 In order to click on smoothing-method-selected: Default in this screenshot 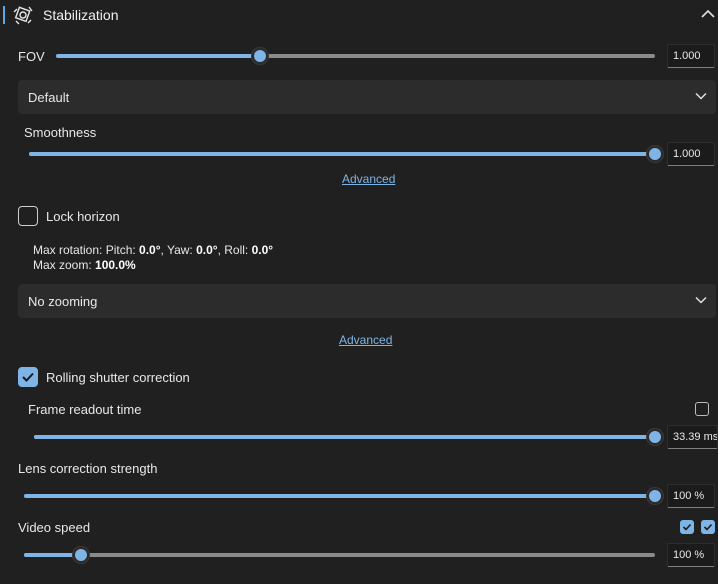, I will do `click(49, 97)`.